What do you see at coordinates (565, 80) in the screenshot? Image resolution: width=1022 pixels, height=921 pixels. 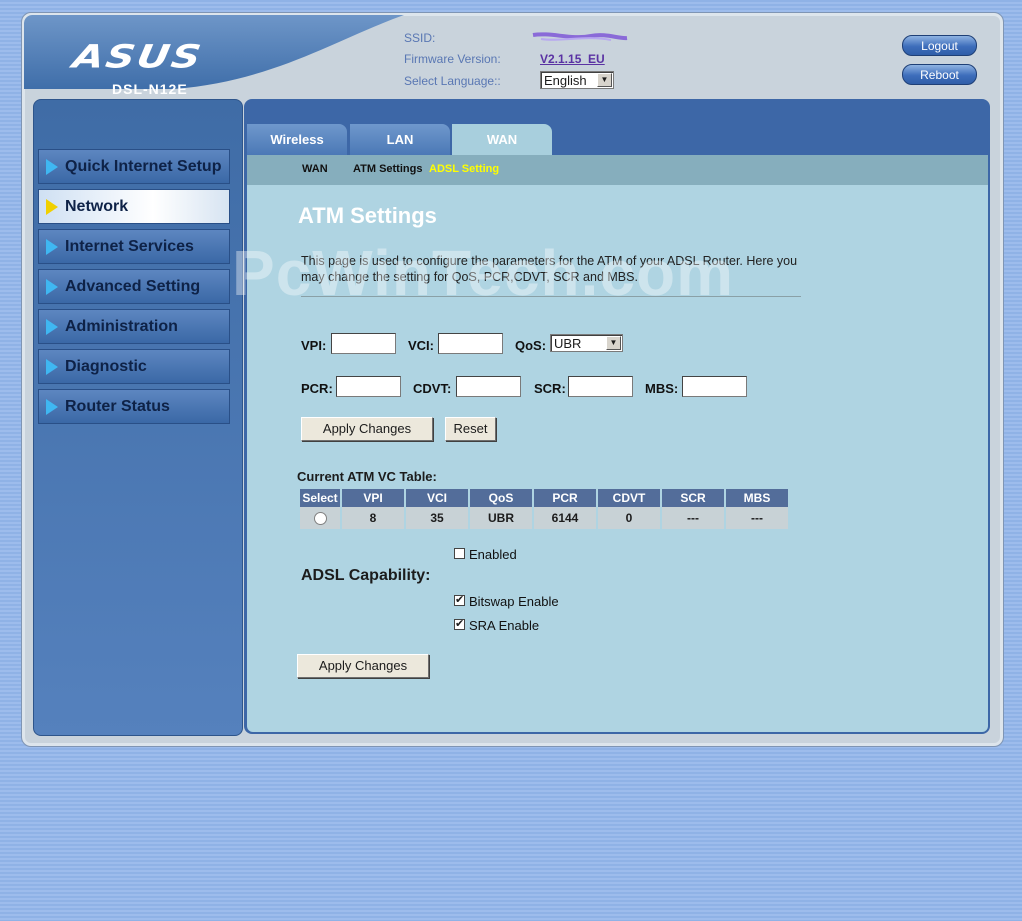 I see `language-select-value: English` at bounding box center [565, 80].